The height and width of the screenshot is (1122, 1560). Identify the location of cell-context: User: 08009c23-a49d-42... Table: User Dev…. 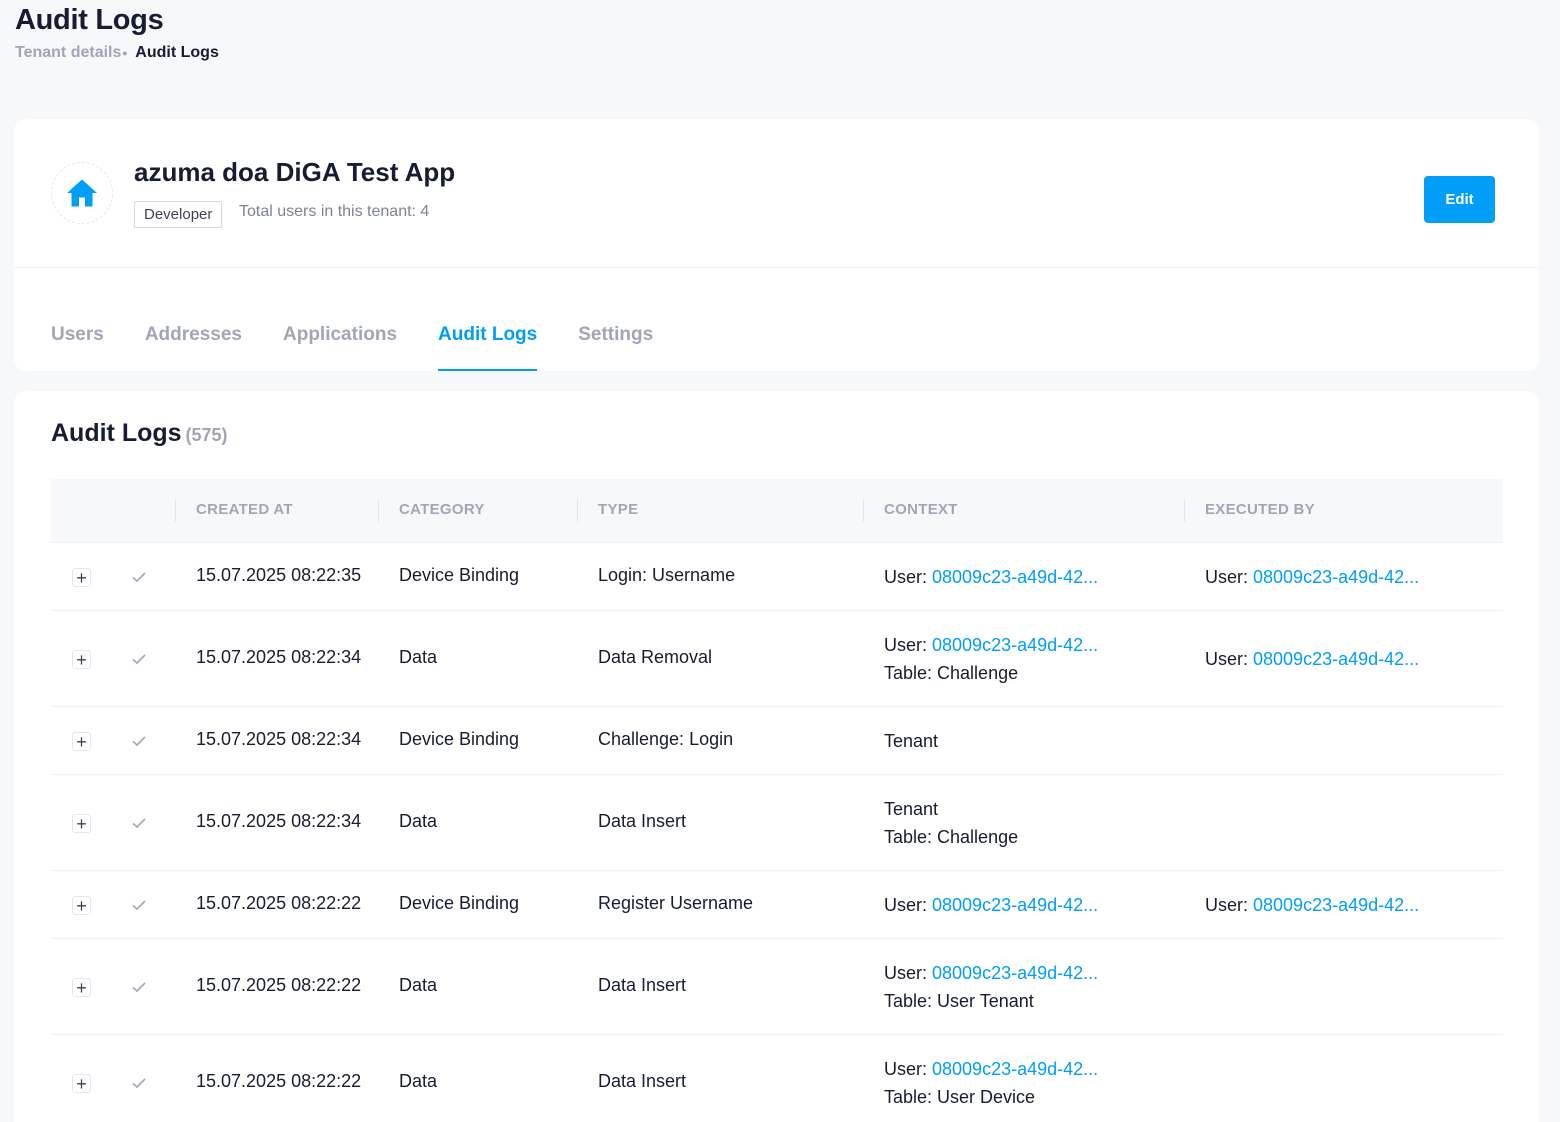
(991, 1083).